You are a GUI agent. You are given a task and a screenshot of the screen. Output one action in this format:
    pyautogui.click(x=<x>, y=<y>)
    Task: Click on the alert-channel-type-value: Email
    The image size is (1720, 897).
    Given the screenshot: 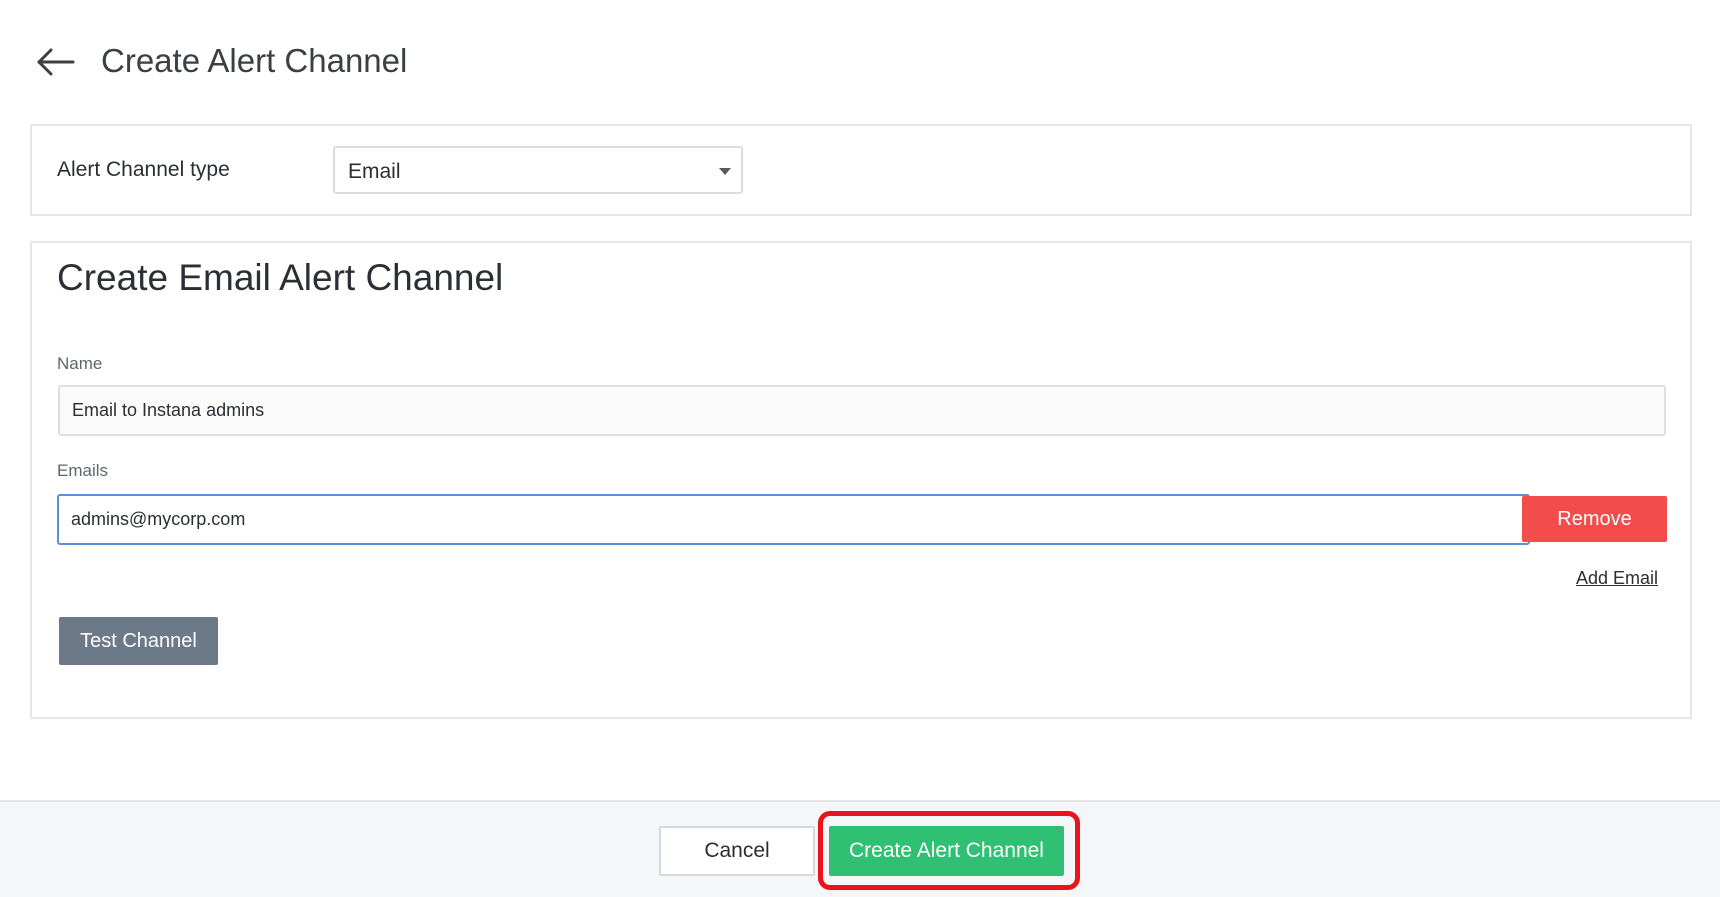 What is the action you would take?
    pyautogui.click(x=374, y=171)
    